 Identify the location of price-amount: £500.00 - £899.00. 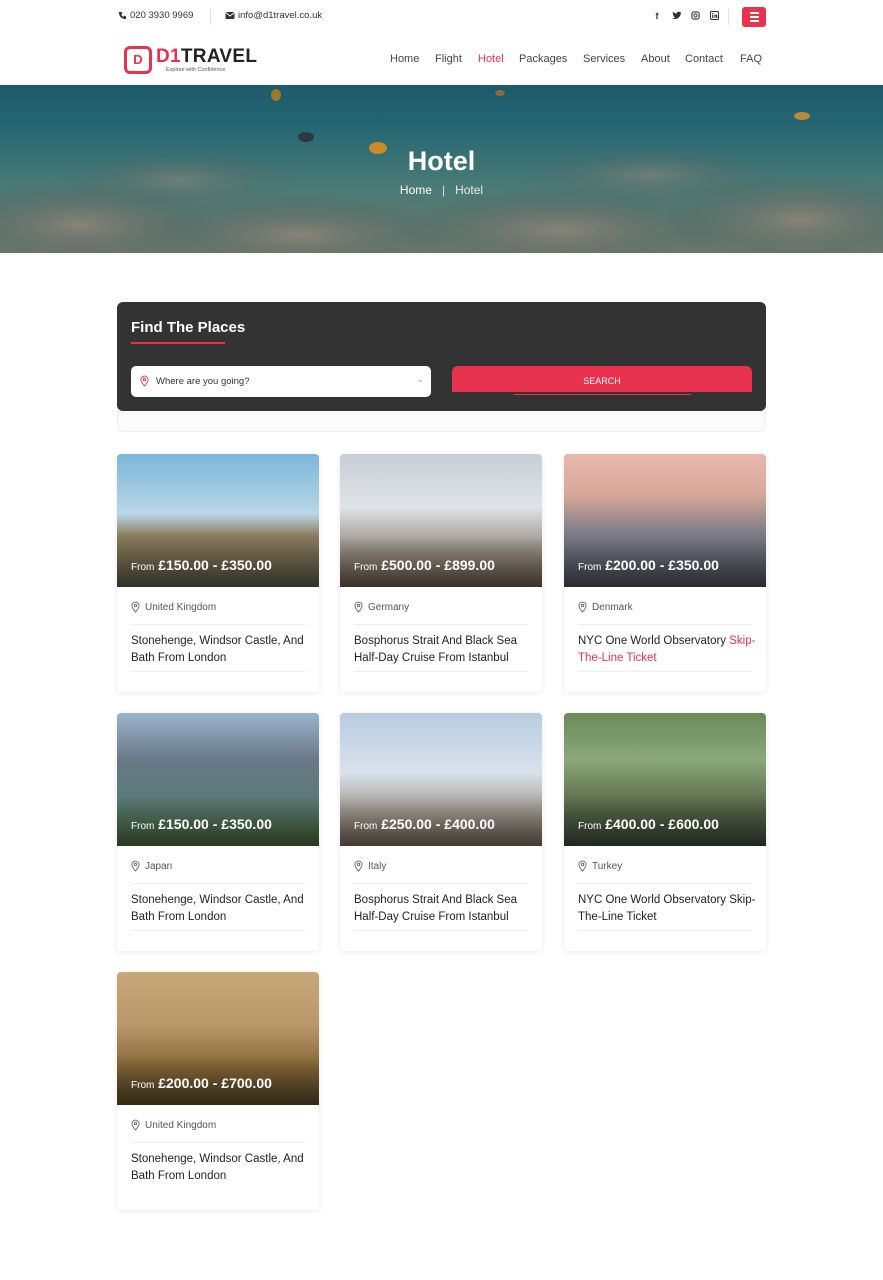
(438, 565).